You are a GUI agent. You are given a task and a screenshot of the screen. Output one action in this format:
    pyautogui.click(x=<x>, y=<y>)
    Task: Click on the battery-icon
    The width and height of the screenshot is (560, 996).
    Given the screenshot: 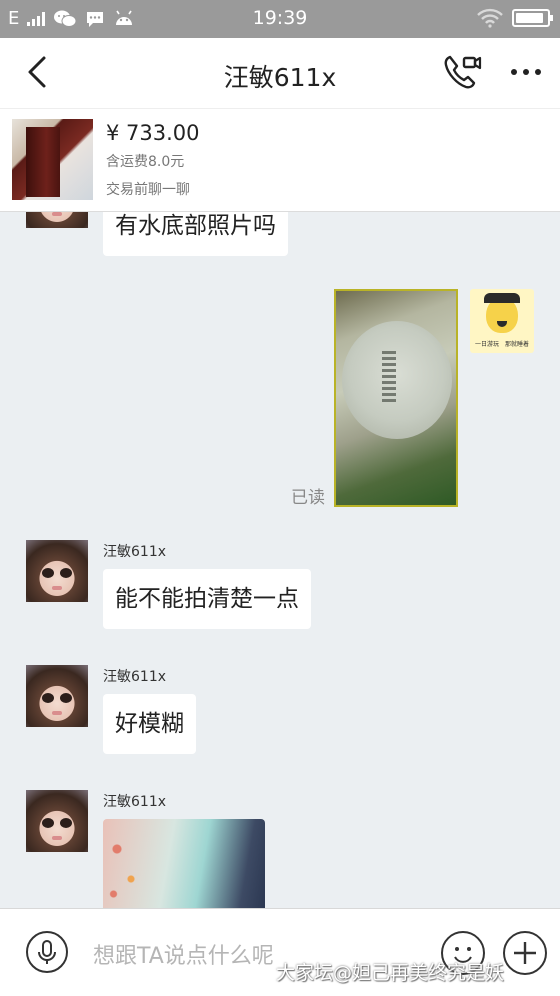 What is the action you would take?
    pyautogui.click(x=532, y=18)
    